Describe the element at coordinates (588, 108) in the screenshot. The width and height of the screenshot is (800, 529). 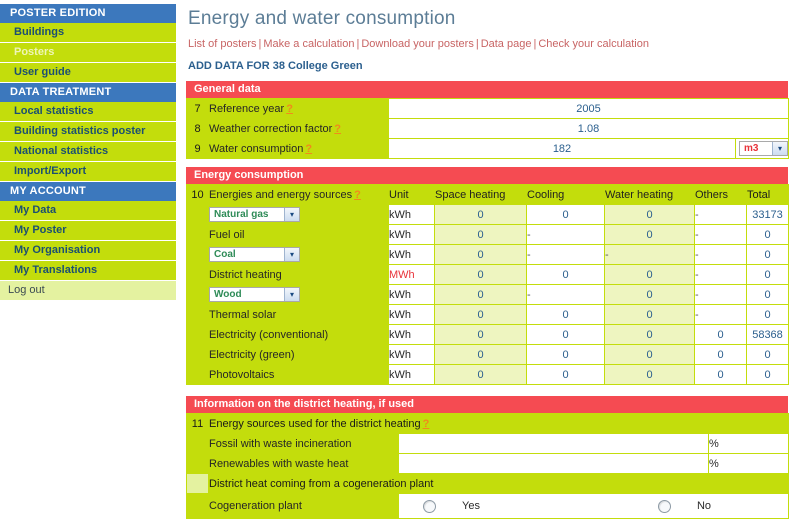
I see `reference-year-value: 2005` at that location.